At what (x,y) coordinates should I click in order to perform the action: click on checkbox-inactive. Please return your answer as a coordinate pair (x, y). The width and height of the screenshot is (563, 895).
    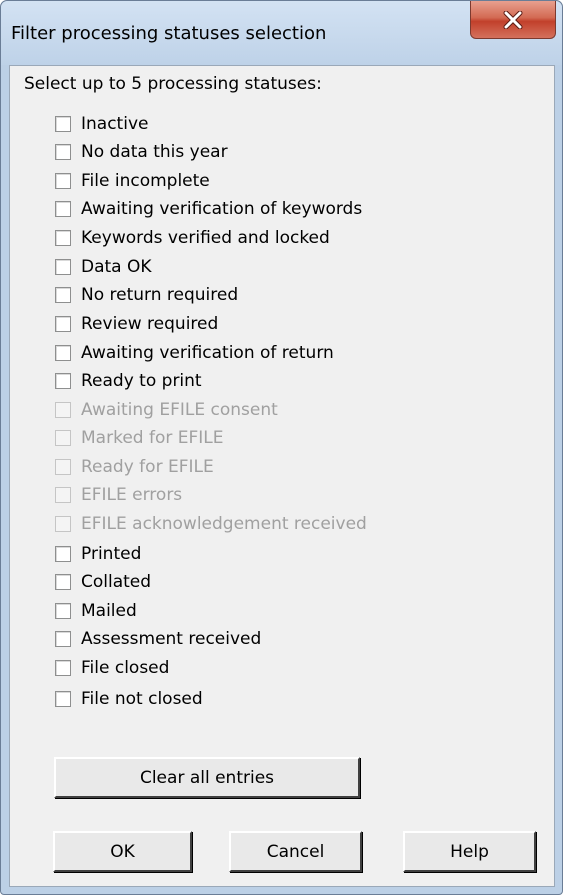
    Looking at the image, I should click on (63, 124).